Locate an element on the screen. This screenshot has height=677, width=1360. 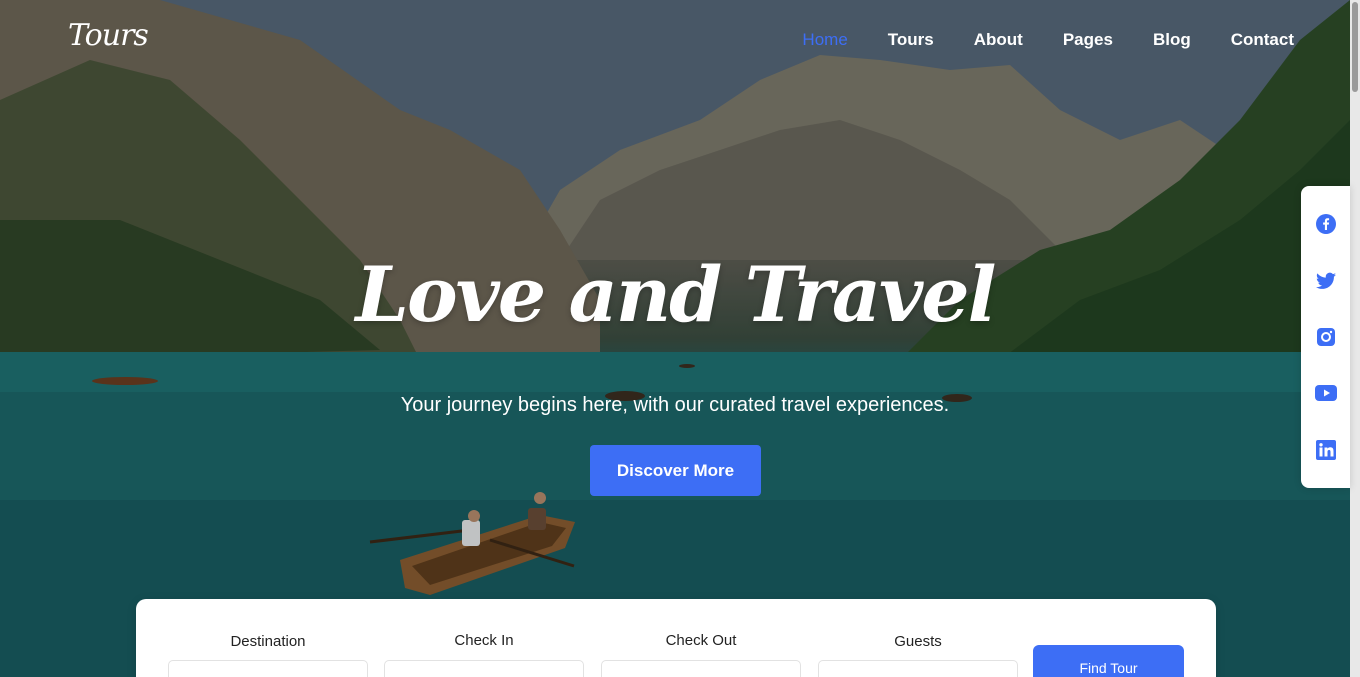
hero-title: Love and Travel is located at coordinates (676, 294).